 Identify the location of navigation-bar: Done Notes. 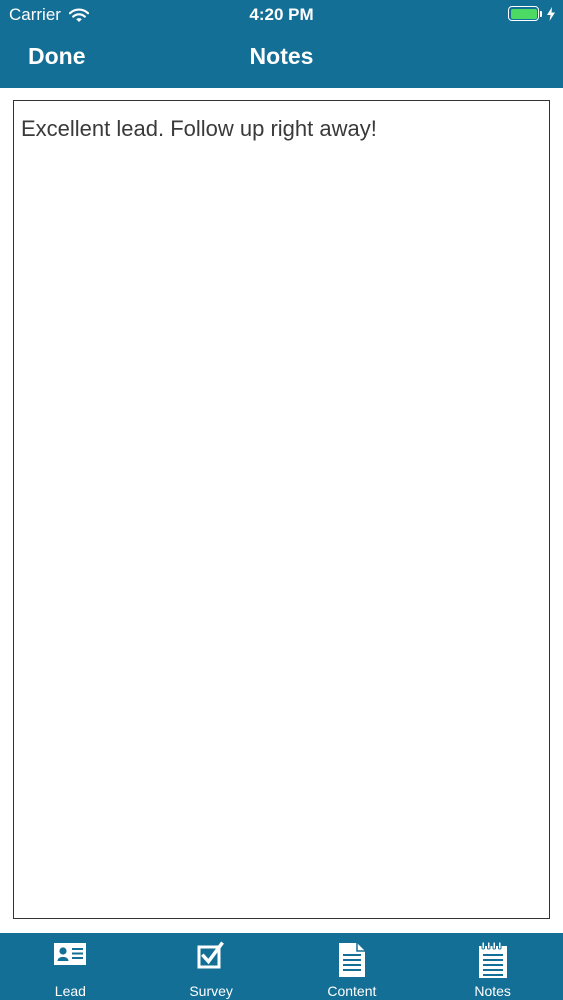
(281, 59).